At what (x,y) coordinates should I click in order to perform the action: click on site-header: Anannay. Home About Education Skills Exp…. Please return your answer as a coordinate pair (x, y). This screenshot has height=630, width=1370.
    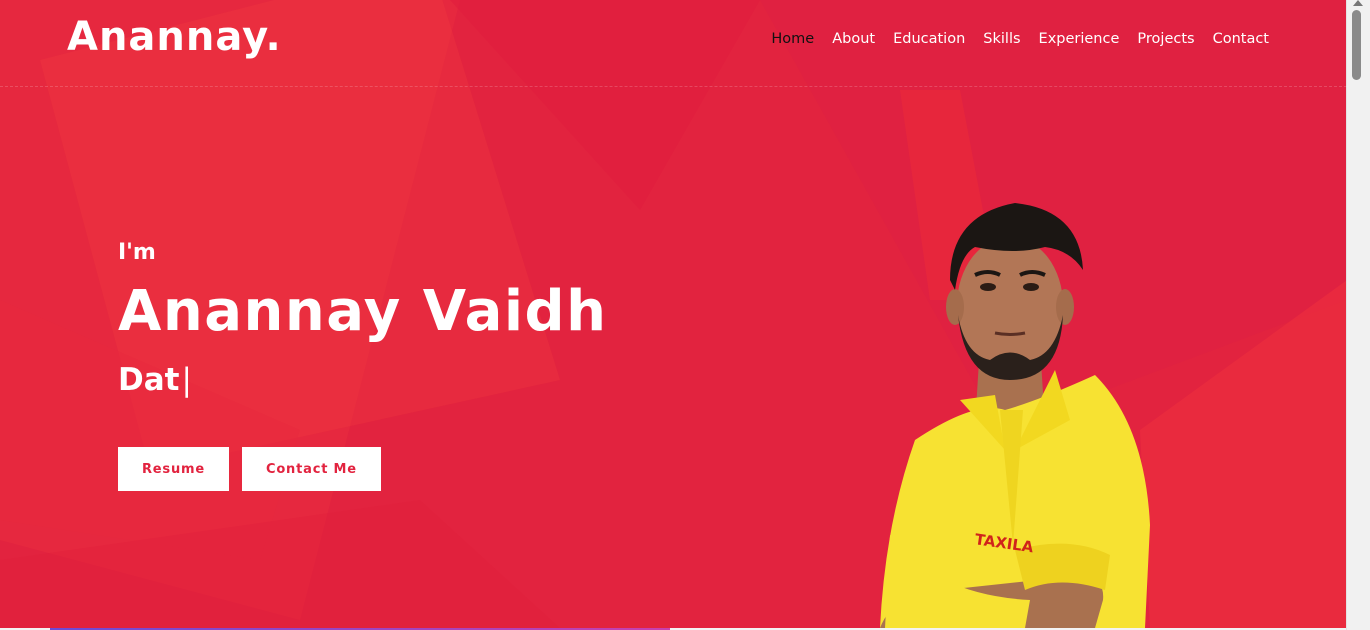
    Looking at the image, I should click on (673, 43).